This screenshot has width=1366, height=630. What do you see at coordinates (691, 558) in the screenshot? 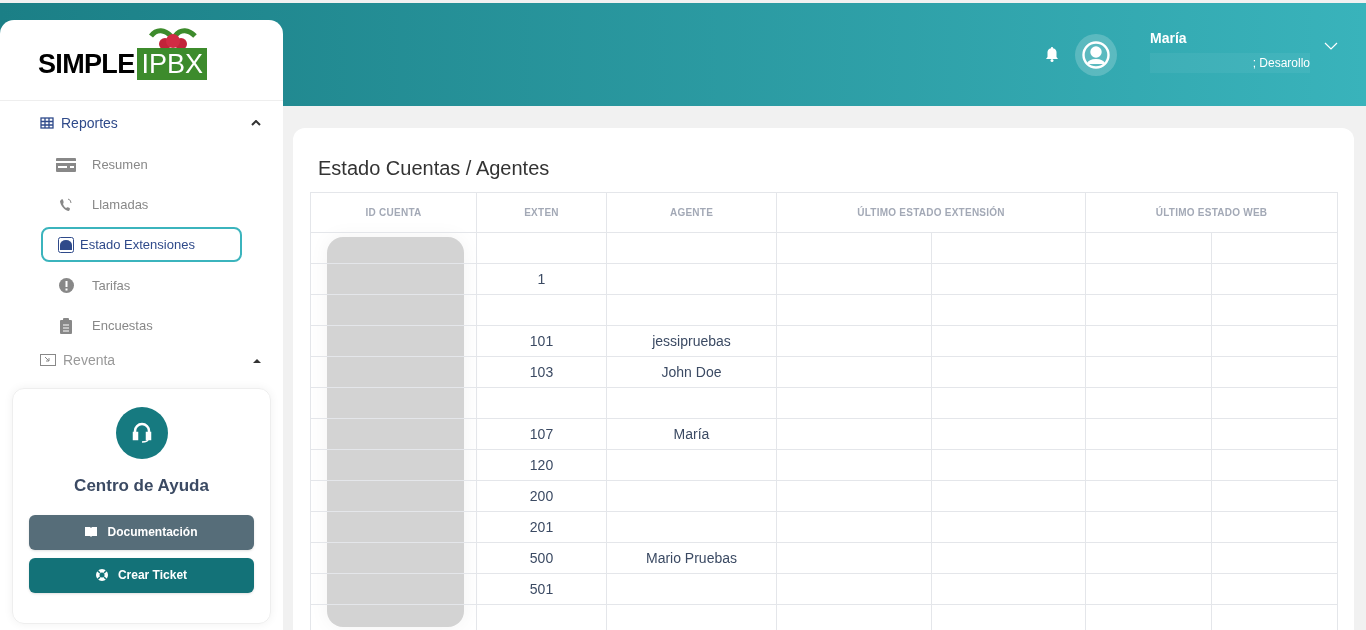
I see `table-cell: Mario Pruebas` at bounding box center [691, 558].